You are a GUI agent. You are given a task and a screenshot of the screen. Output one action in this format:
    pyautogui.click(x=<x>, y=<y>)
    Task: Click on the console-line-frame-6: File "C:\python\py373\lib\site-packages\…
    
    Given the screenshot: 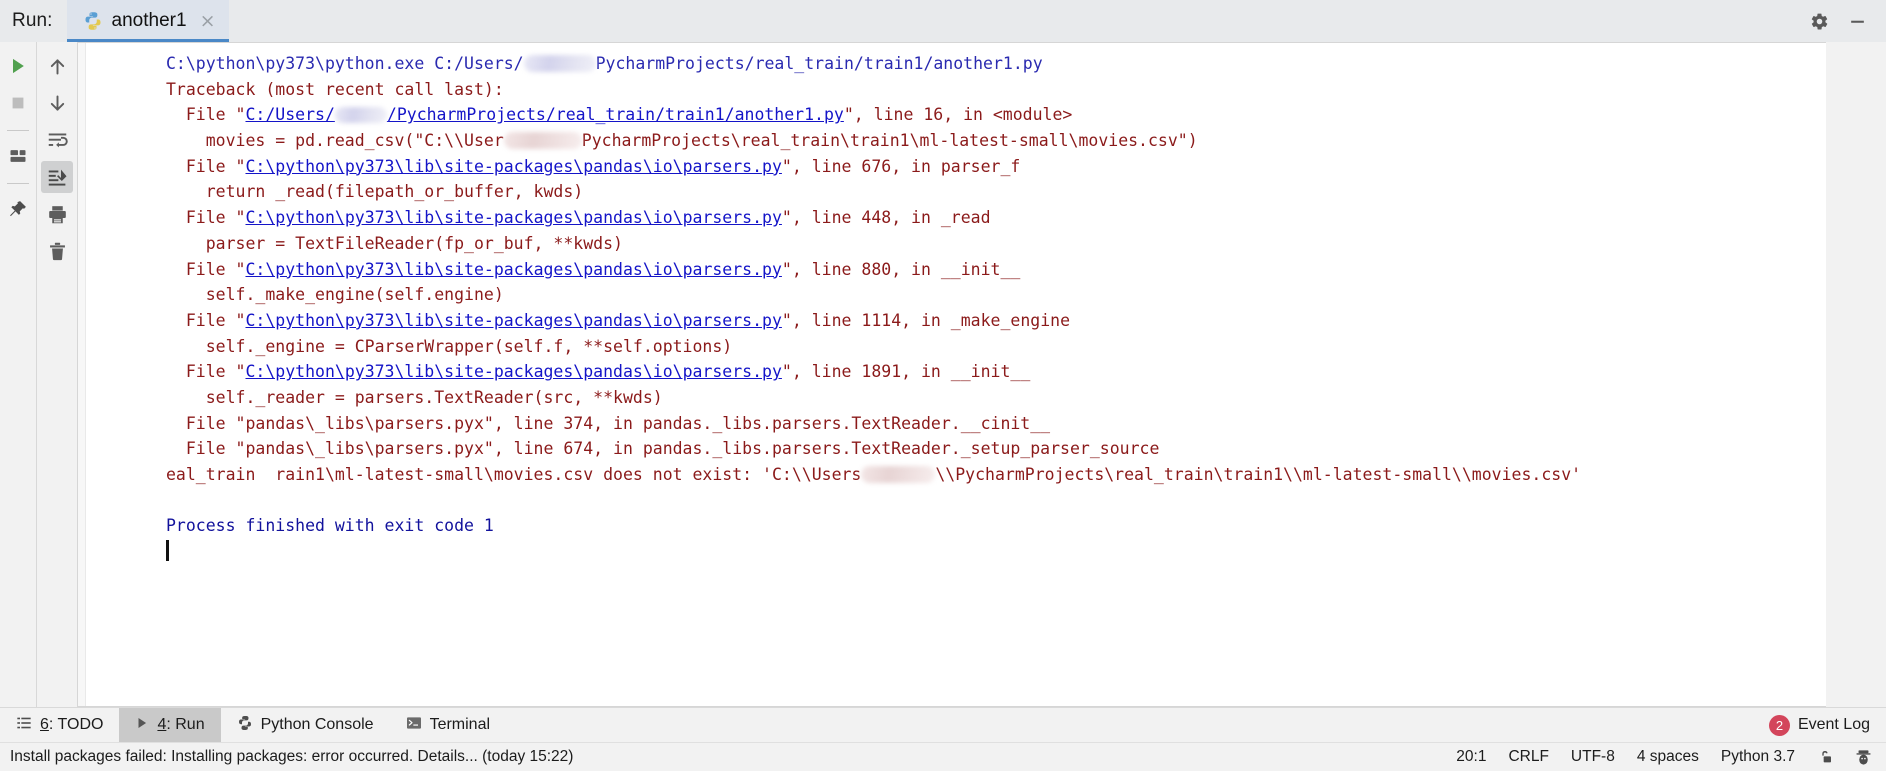 What is the action you would take?
    pyautogui.click(x=952, y=372)
    